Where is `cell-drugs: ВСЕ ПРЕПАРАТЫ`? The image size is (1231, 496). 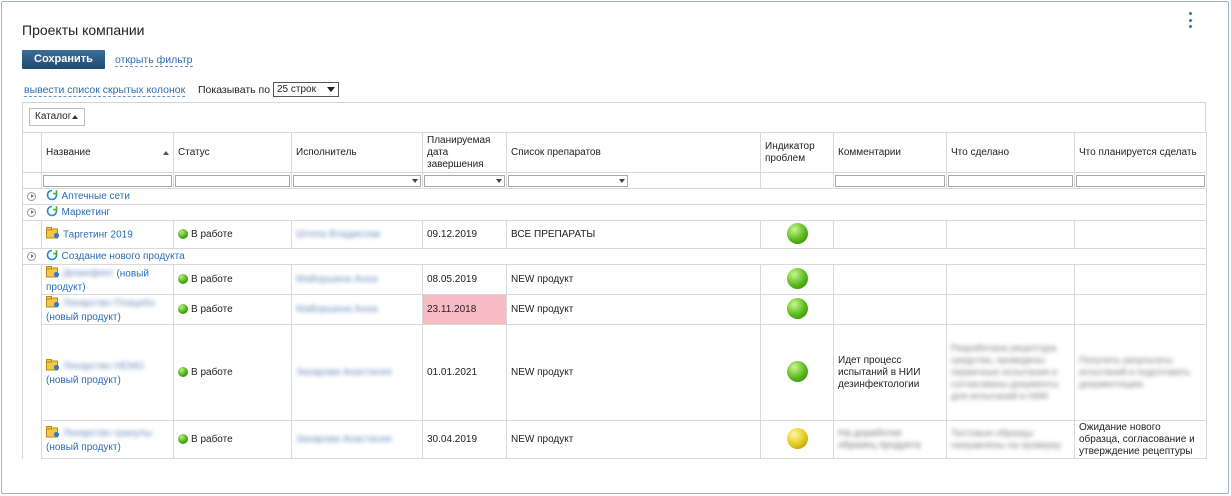
cell-drugs: ВСЕ ПРЕПАРАТЫ is located at coordinates (633, 234).